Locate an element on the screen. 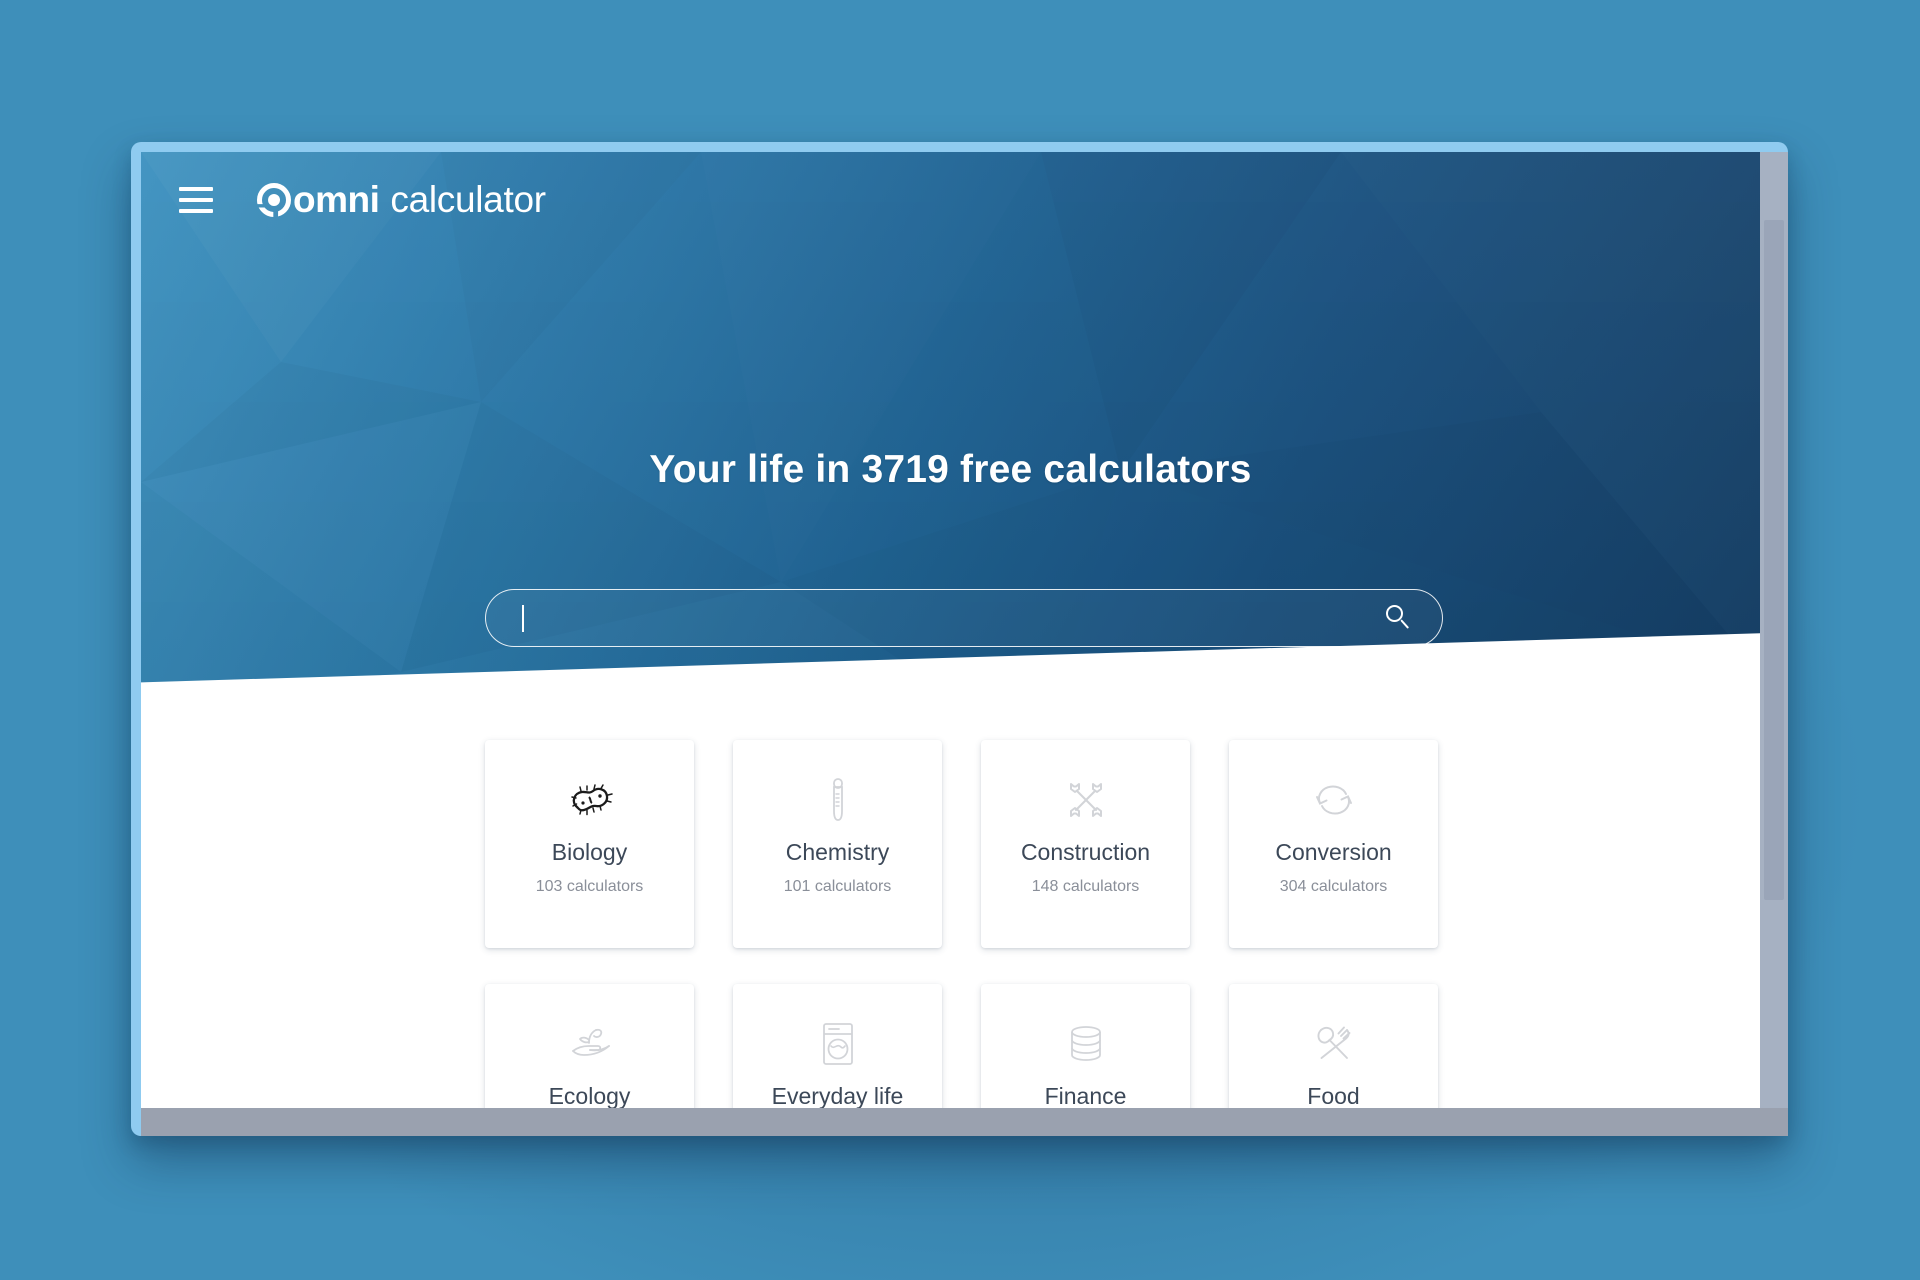  category-card-ecology: Ecology 32 calculators is located at coordinates (589, 1046).